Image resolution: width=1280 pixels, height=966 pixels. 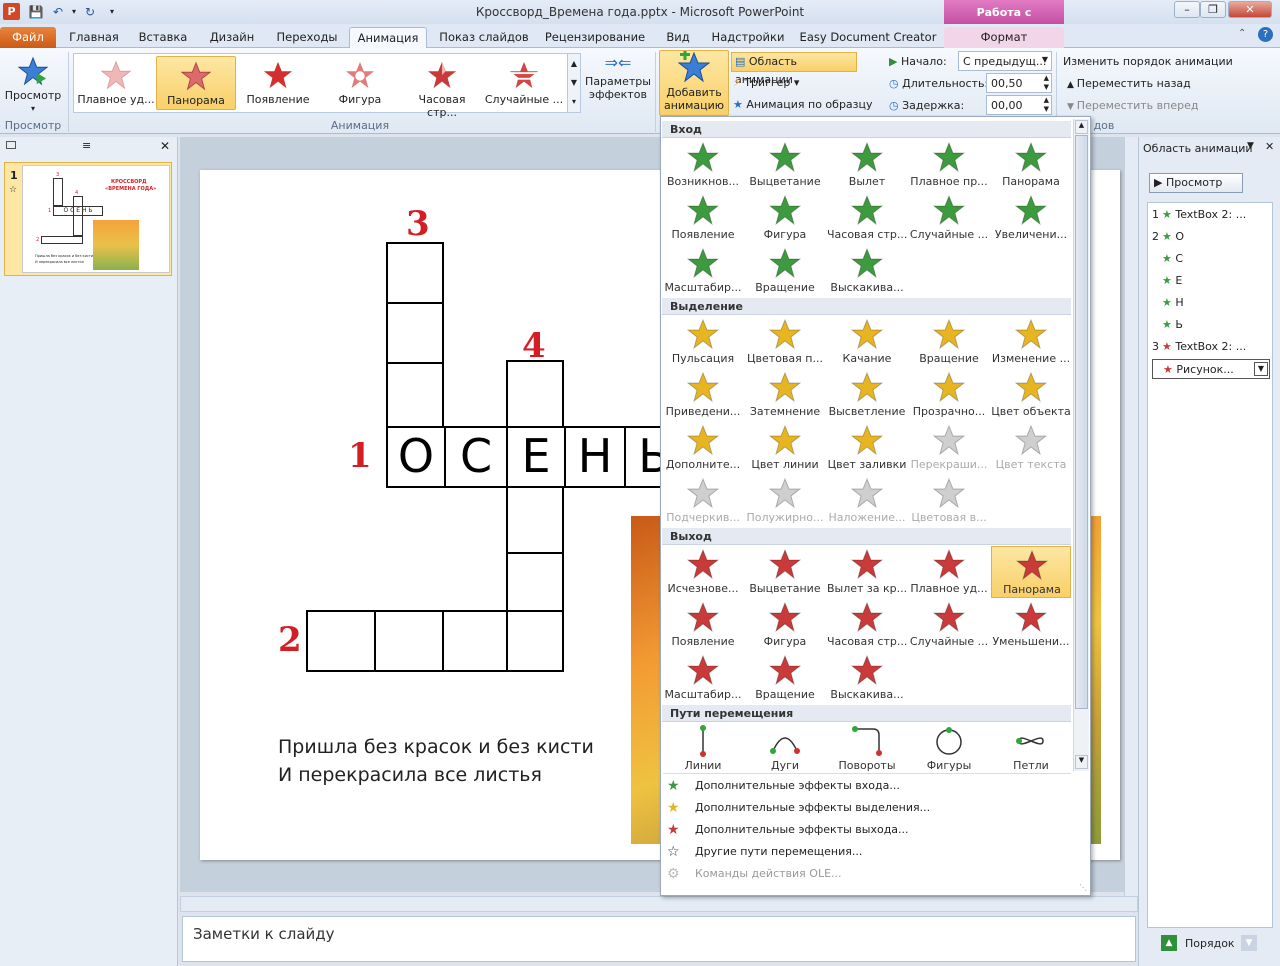 What do you see at coordinates (785, 395) in the screenshot?
I see `emphasis-effect: Затемнение` at bounding box center [785, 395].